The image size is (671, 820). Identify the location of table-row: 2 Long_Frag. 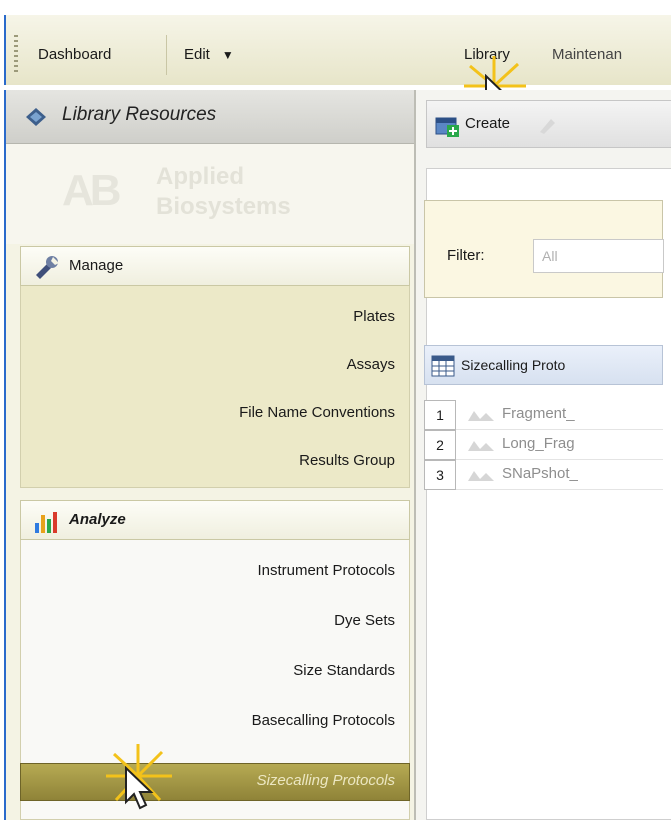
(543, 445).